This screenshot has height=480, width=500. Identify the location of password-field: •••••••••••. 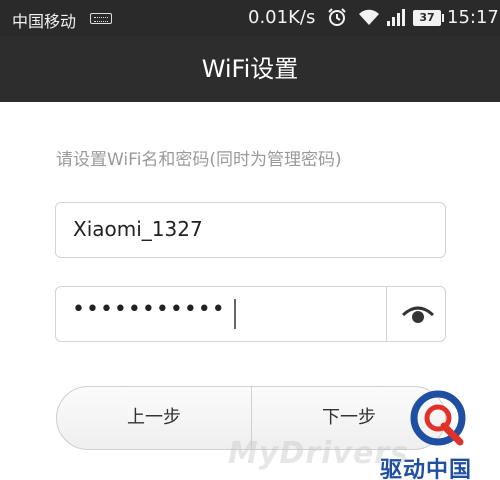
(250, 314).